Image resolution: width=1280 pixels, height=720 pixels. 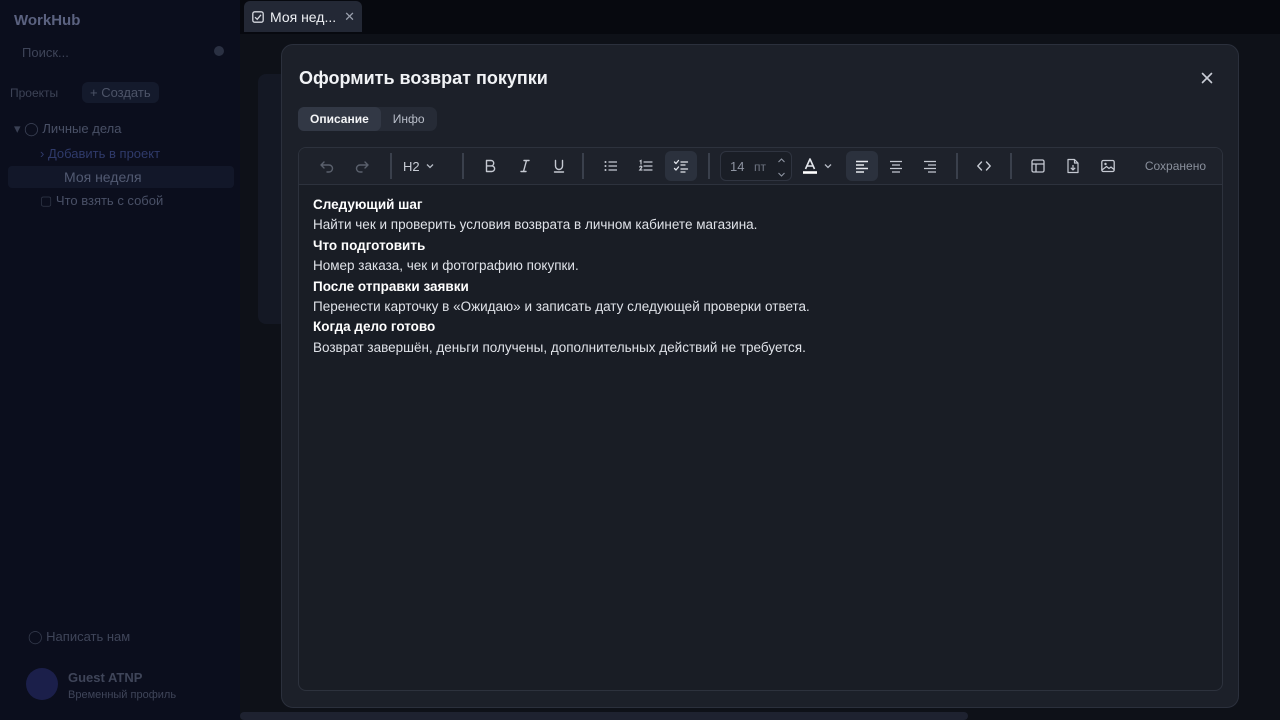 I want to click on font-size-unit: пт, so click(x=760, y=167).